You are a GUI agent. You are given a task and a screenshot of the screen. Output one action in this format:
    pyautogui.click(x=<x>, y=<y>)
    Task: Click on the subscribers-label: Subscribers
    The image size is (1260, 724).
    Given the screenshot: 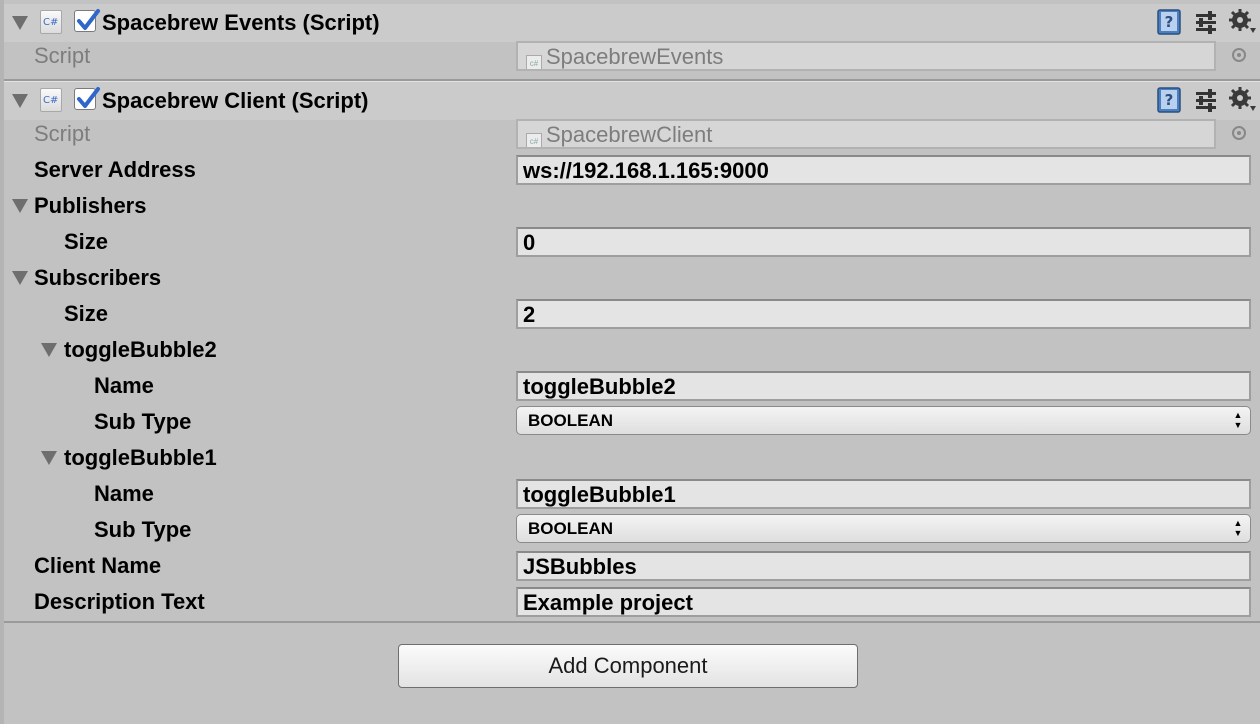 What is the action you would take?
    pyautogui.click(x=97, y=278)
    